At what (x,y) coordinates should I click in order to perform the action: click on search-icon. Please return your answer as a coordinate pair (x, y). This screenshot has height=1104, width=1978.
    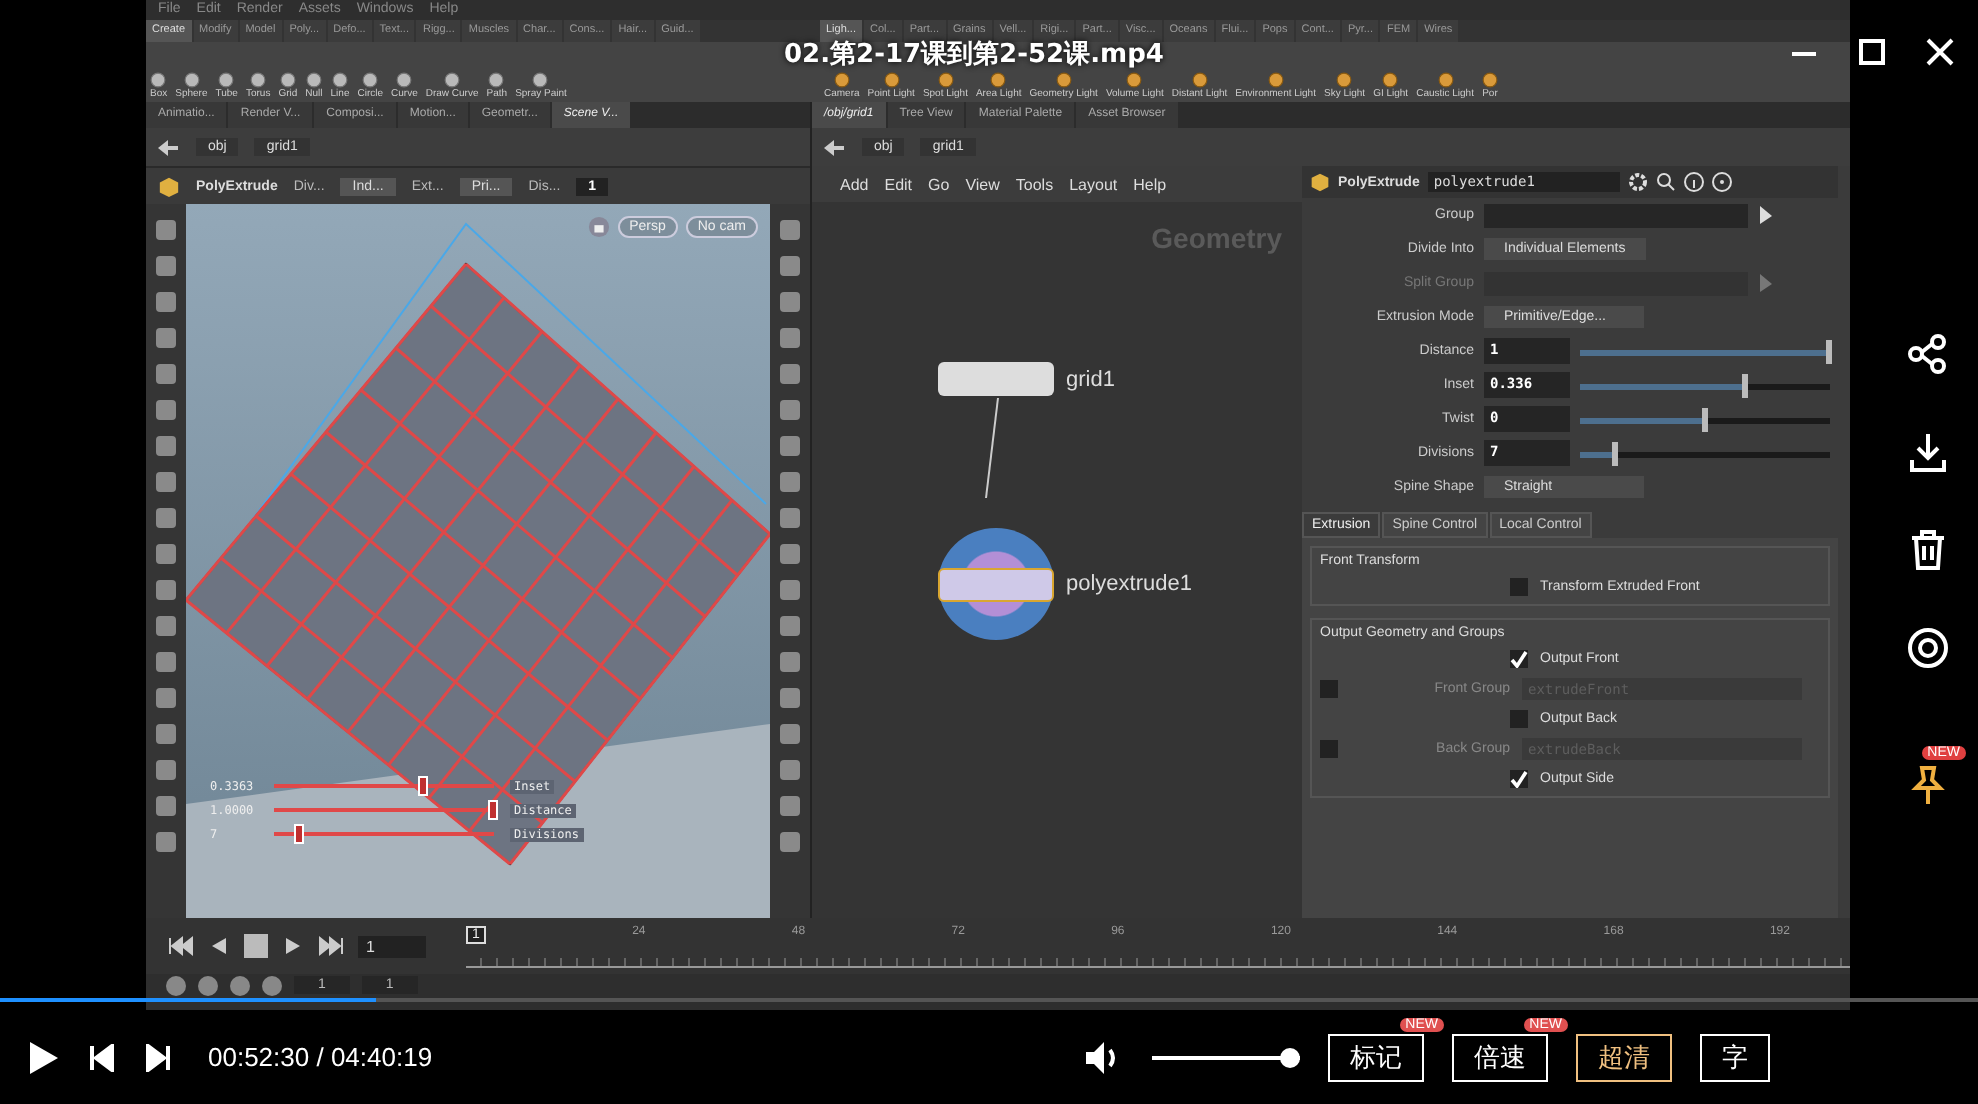
    Looking at the image, I should click on (1665, 182).